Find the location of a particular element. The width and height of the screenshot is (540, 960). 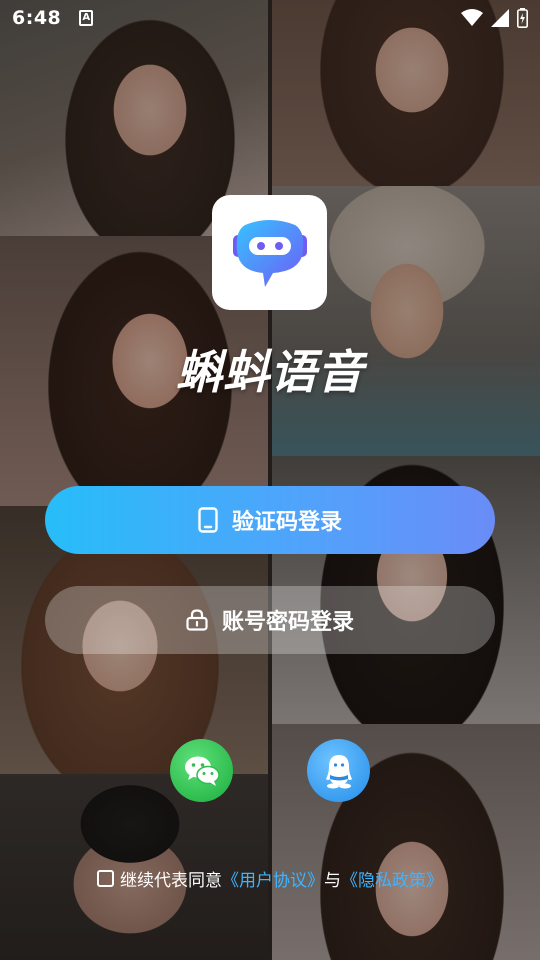

battery-icon is located at coordinates (522, 18).